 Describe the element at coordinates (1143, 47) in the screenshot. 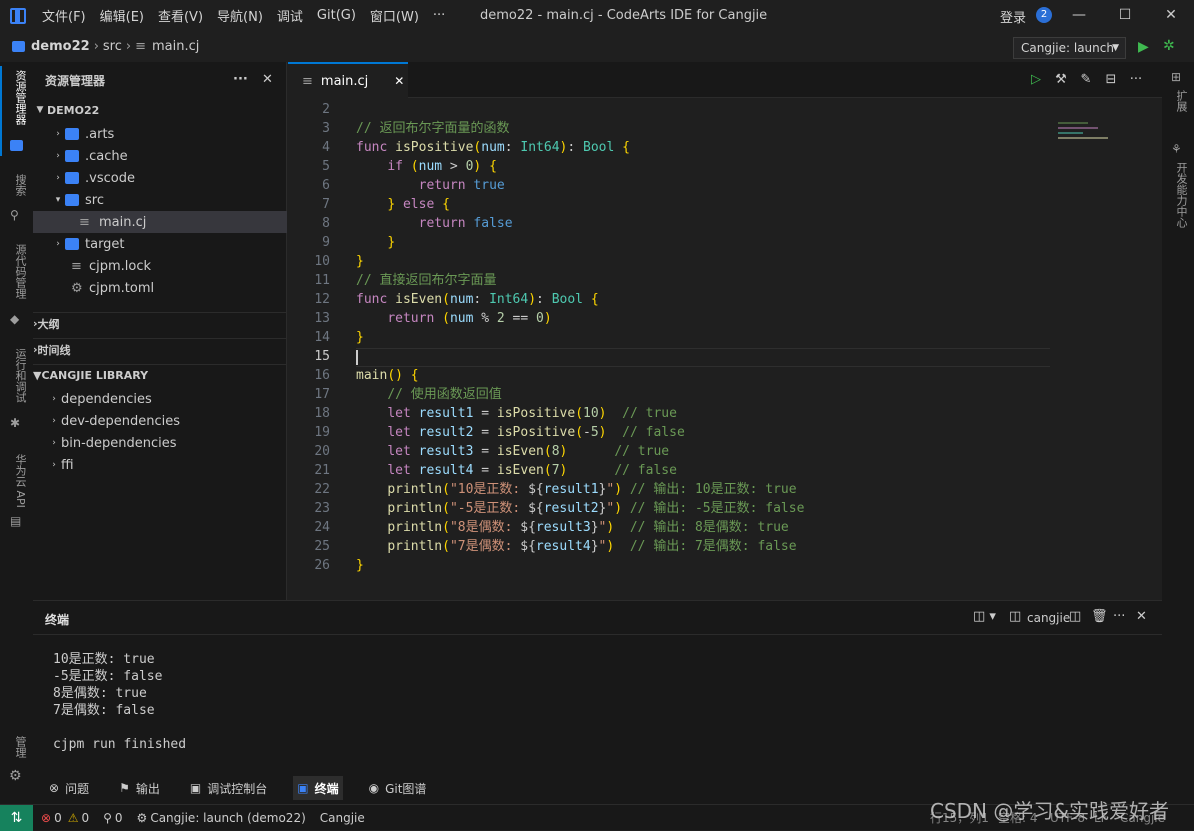

I see `run-icon: ▶` at that location.